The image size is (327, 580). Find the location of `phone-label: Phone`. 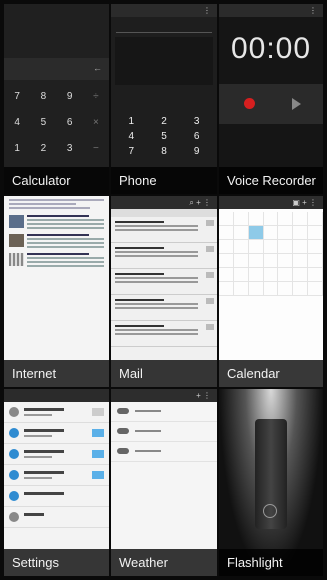

phone-label: Phone is located at coordinates (164, 180).